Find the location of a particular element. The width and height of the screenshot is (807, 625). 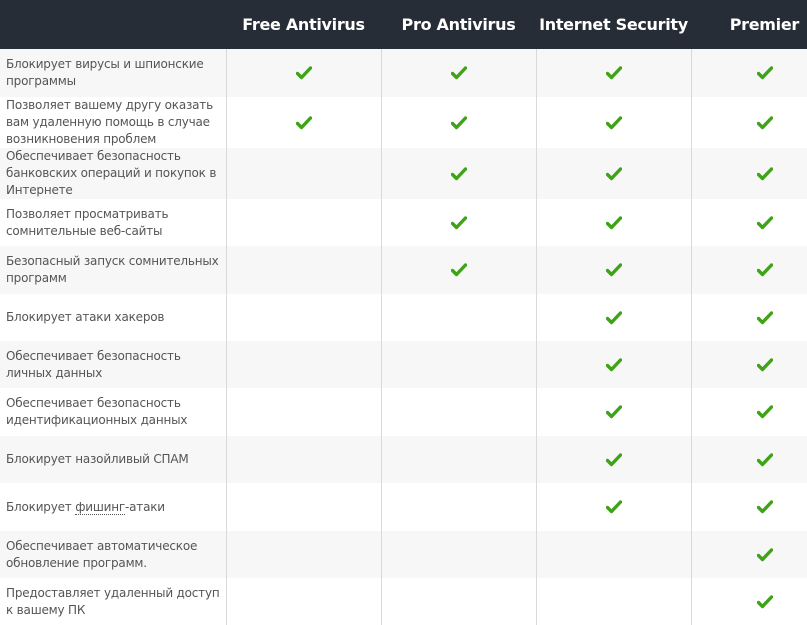

table-row: Обеспечивает безопасность личных данных is located at coordinates (403, 364).